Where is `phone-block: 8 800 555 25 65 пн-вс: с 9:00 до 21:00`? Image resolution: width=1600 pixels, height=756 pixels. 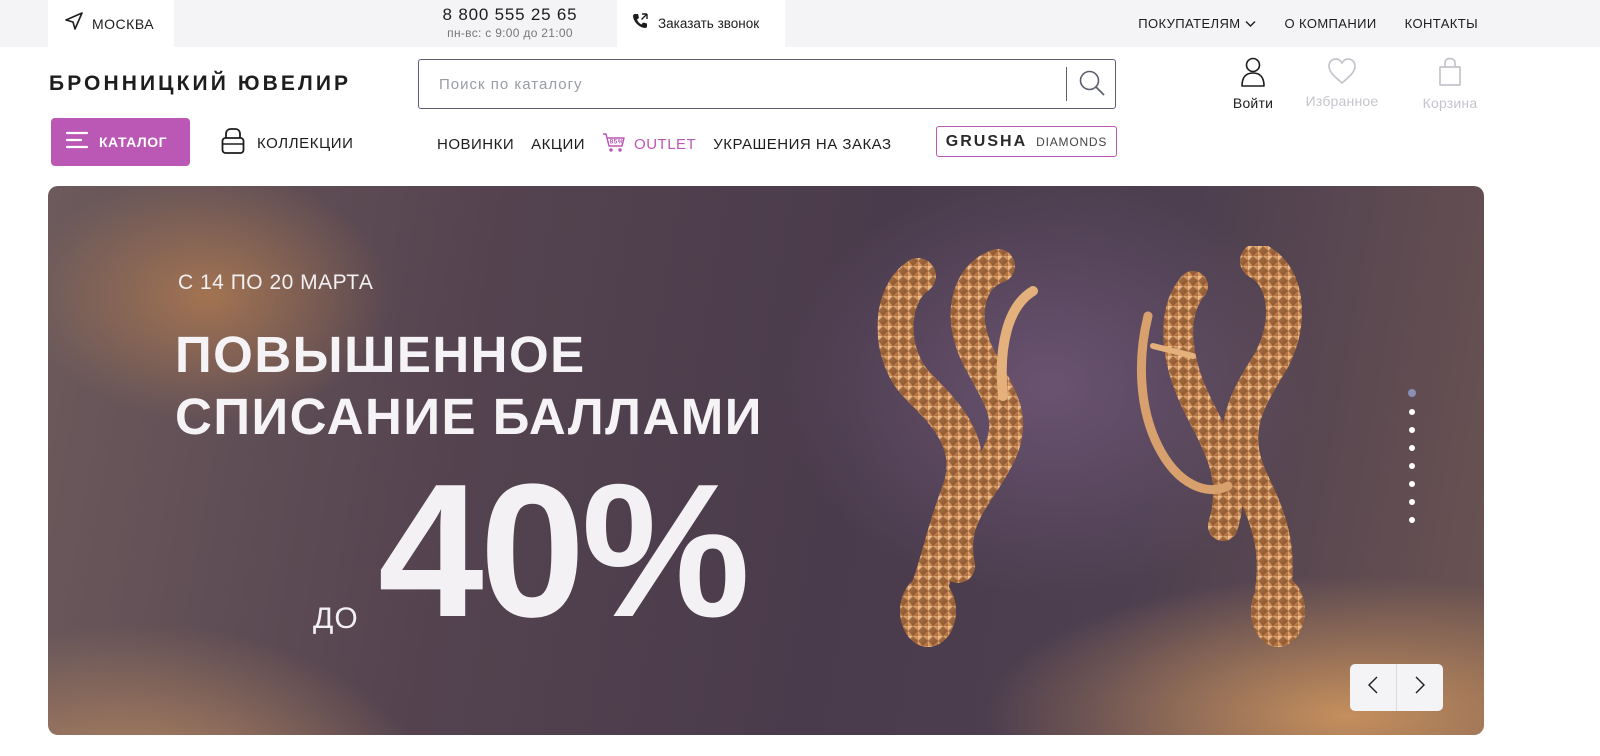 phone-block: 8 800 555 25 65 пн-вс: с 9:00 до 21:00 is located at coordinates (510, 22).